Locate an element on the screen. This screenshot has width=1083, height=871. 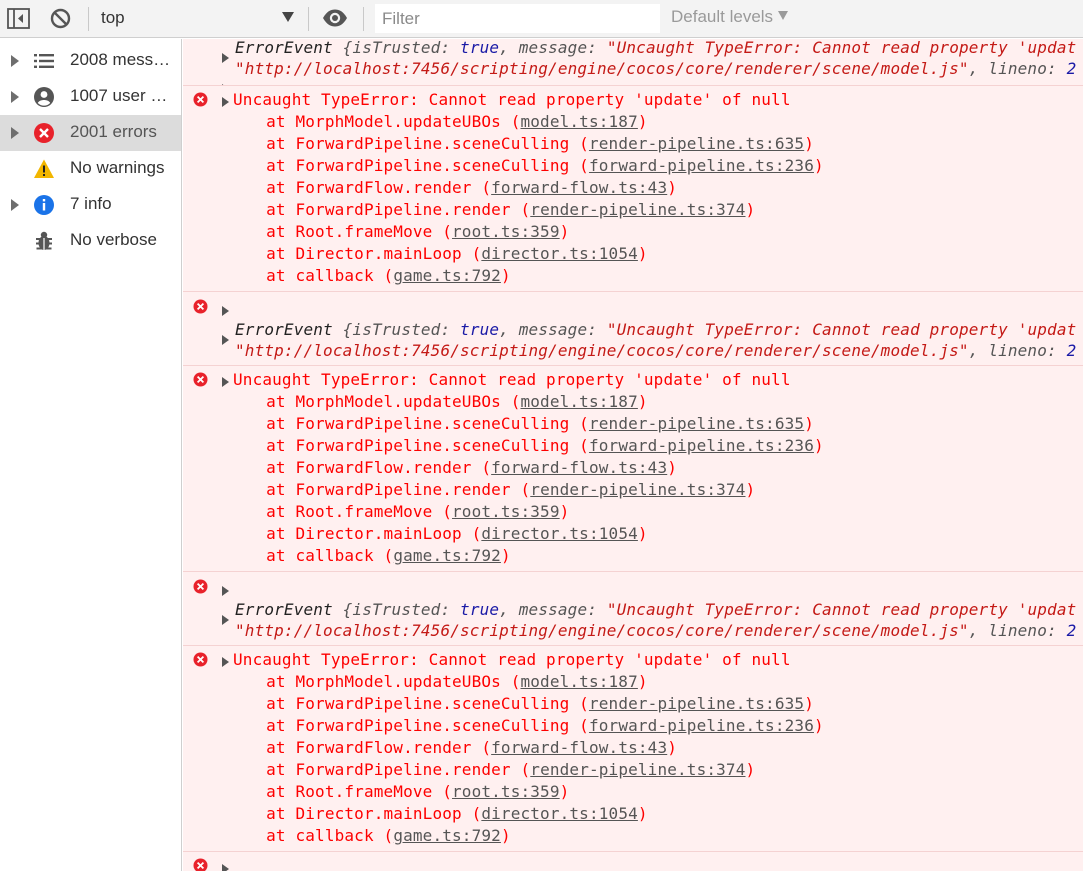
stack-frame-function: at Root.frameMove ( is located at coordinates (340, 791).